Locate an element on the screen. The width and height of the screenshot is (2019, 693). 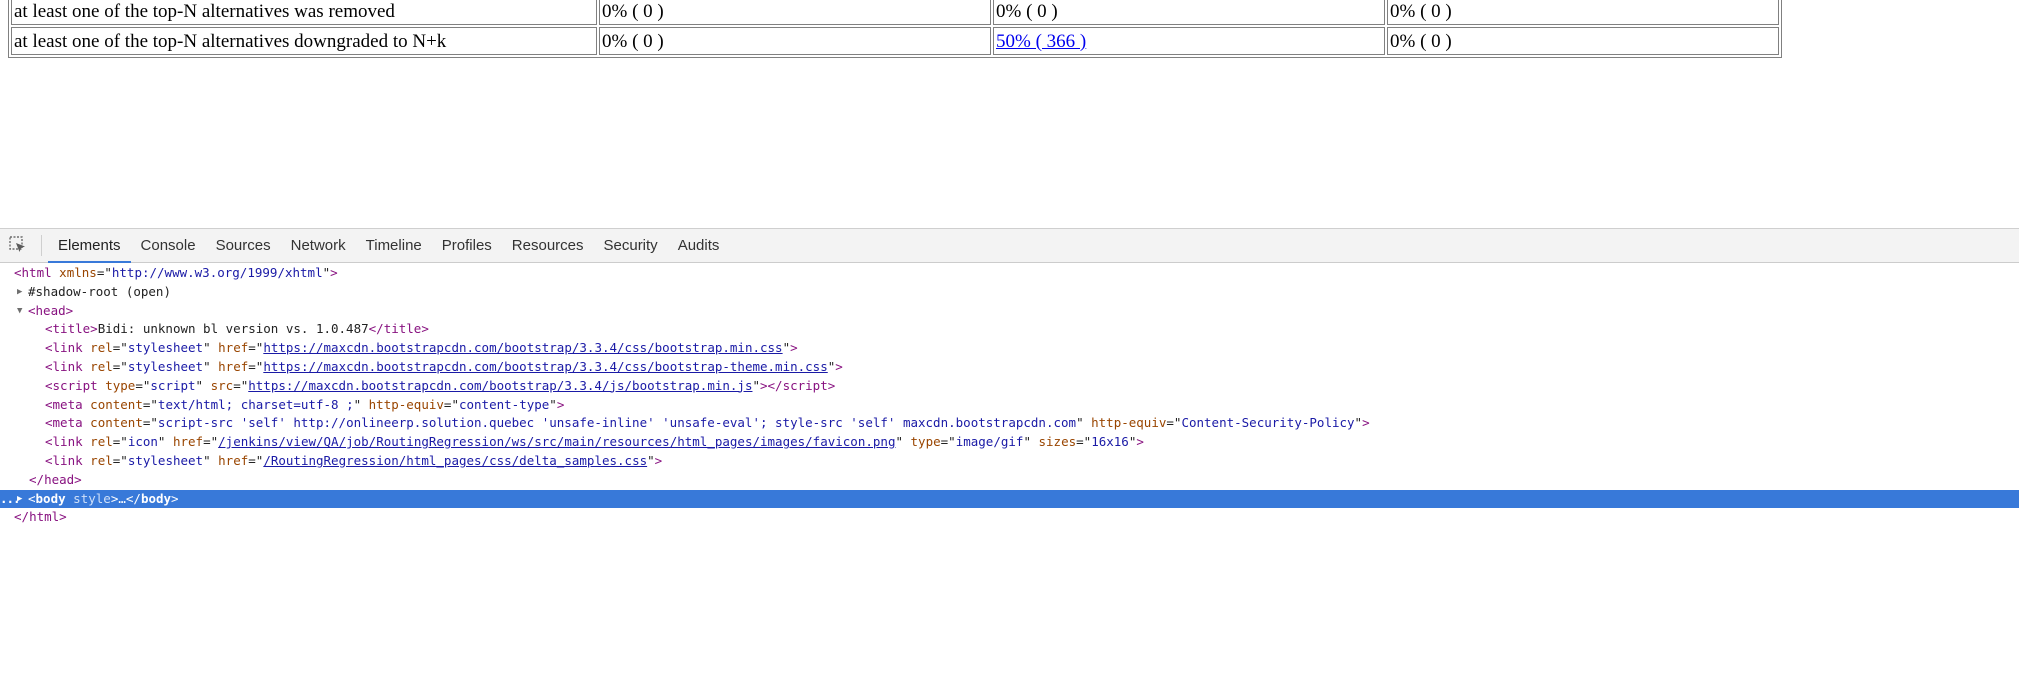
tab-profiles: Profiles is located at coordinates (467, 245).